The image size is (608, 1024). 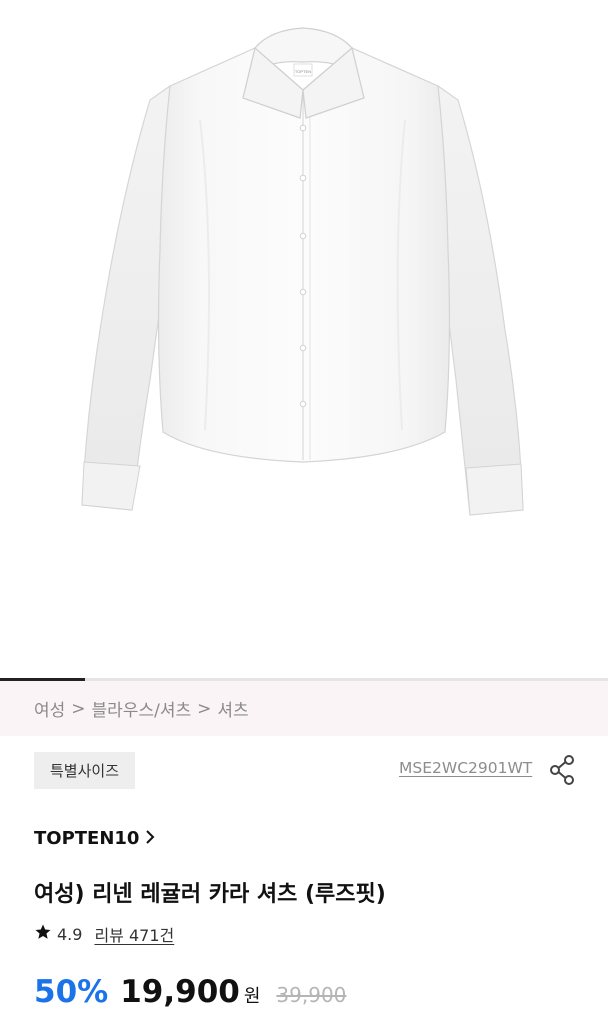 I want to click on brand-name: TOPTEN10, so click(x=87, y=838).